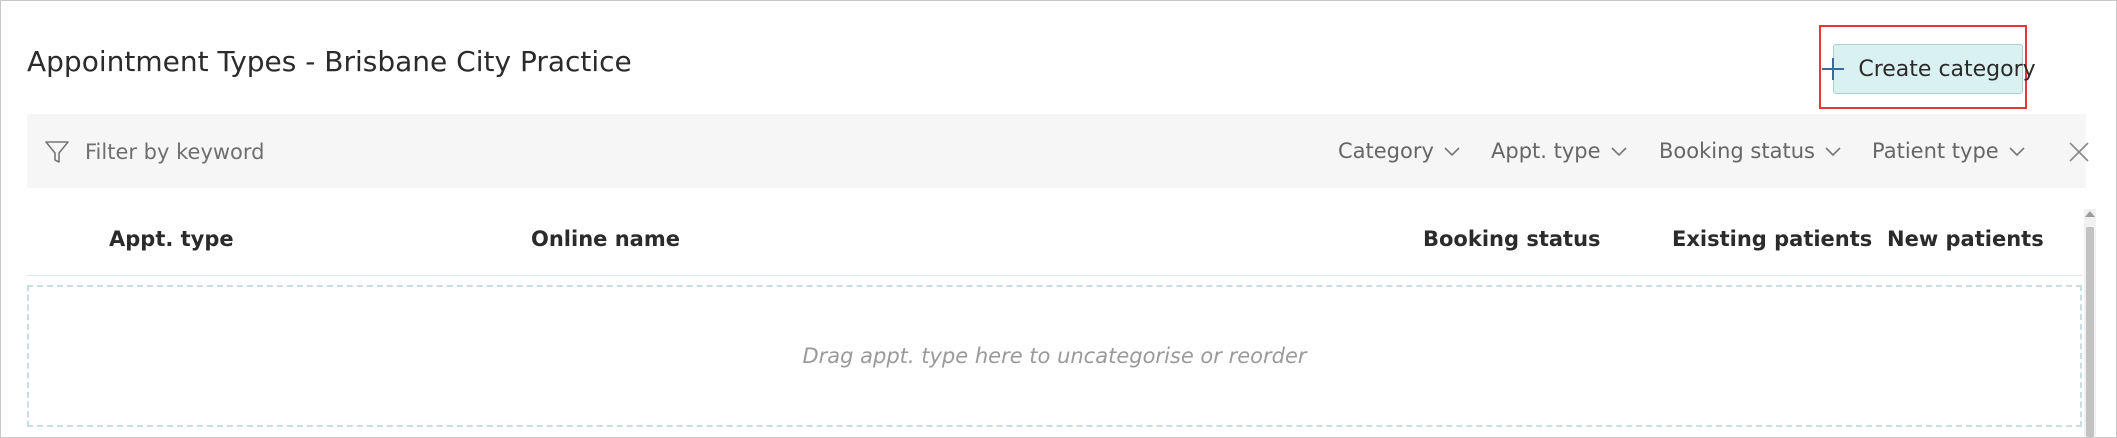 The width and height of the screenshot is (2117, 438). Describe the element at coordinates (1512, 239) in the screenshot. I see `column-header-booking-status: Booking status` at that location.